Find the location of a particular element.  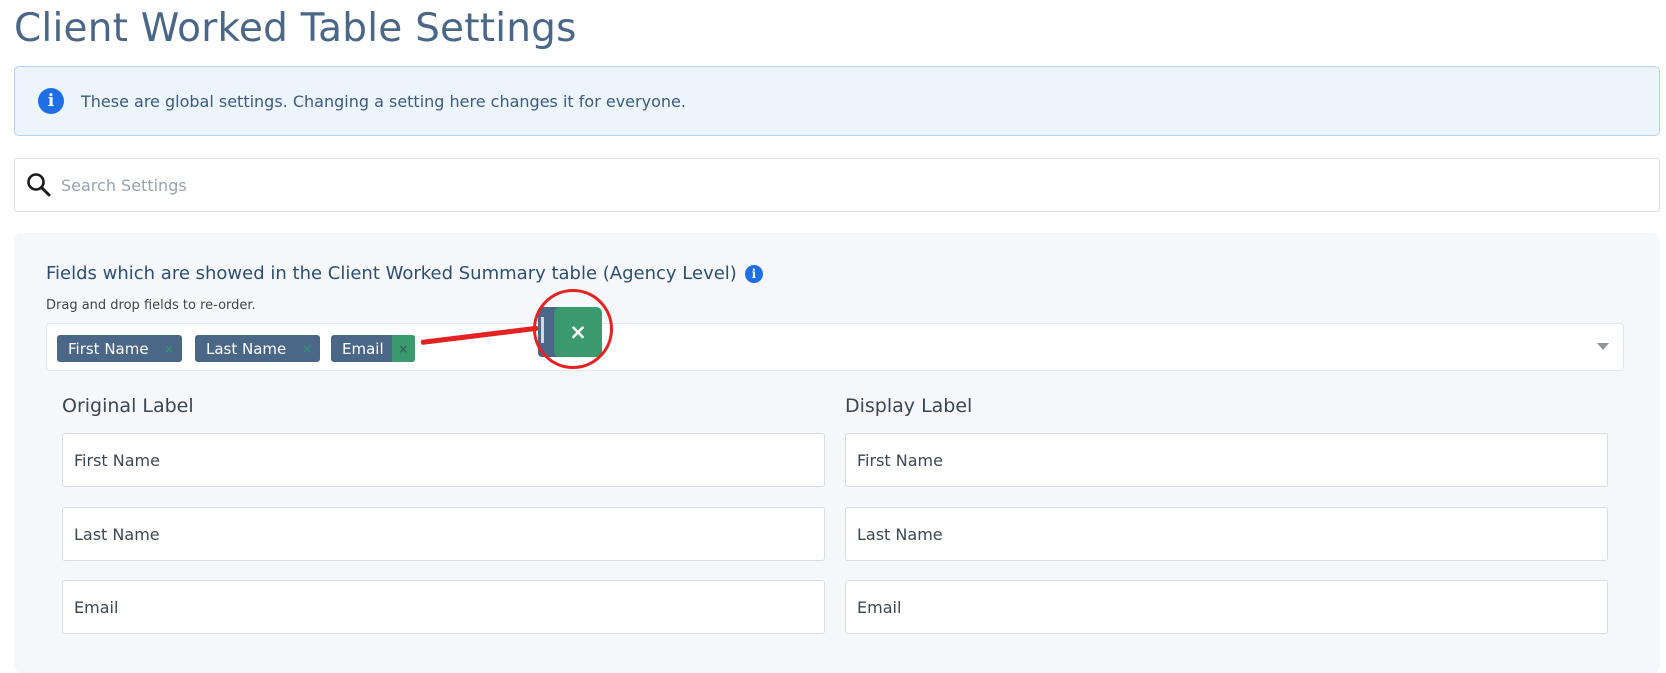

field-tag-label: First Name is located at coordinates (108, 348).